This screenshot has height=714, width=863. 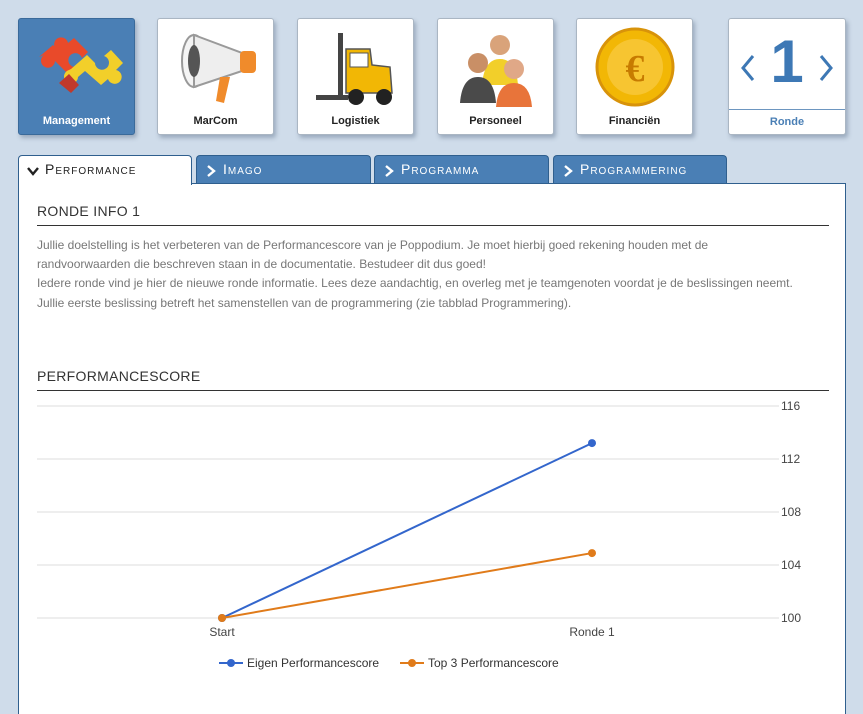 What do you see at coordinates (496, 71) in the screenshot?
I see `people-icon` at bounding box center [496, 71].